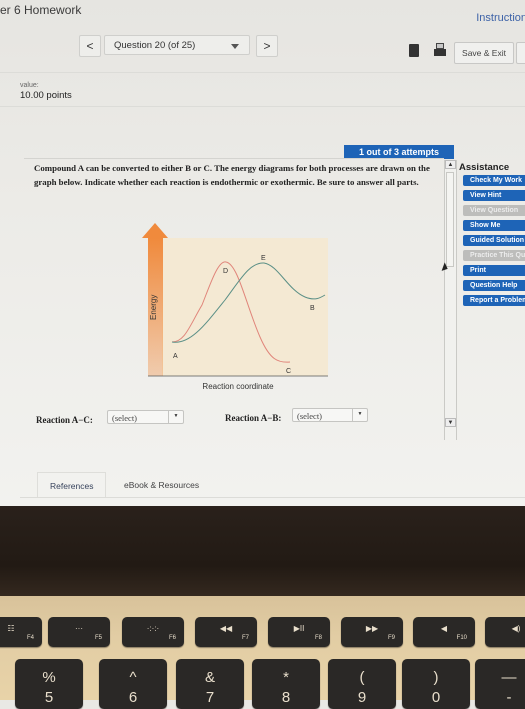 Image resolution: width=525 pixels, height=709 pixels. Describe the element at coordinates (29, 85) in the screenshot. I see `value-label: value:` at that location.